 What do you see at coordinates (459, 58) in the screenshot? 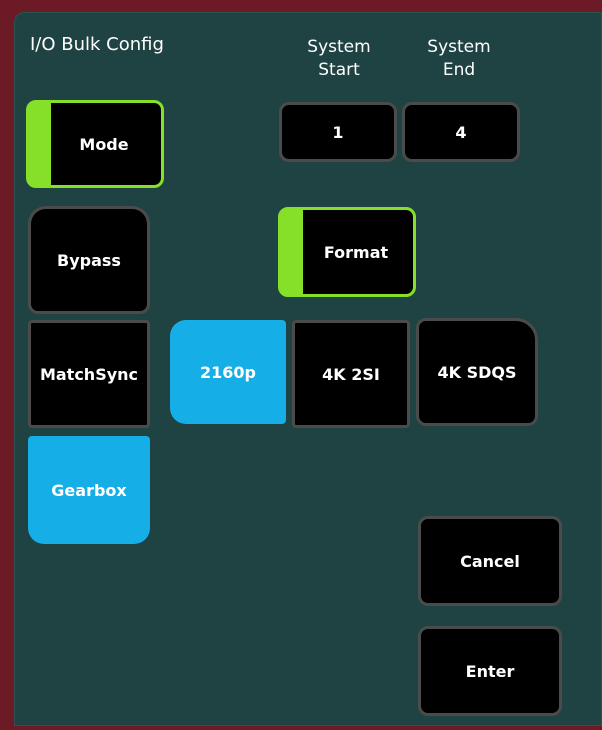
I see `system-end-header: System End` at bounding box center [459, 58].